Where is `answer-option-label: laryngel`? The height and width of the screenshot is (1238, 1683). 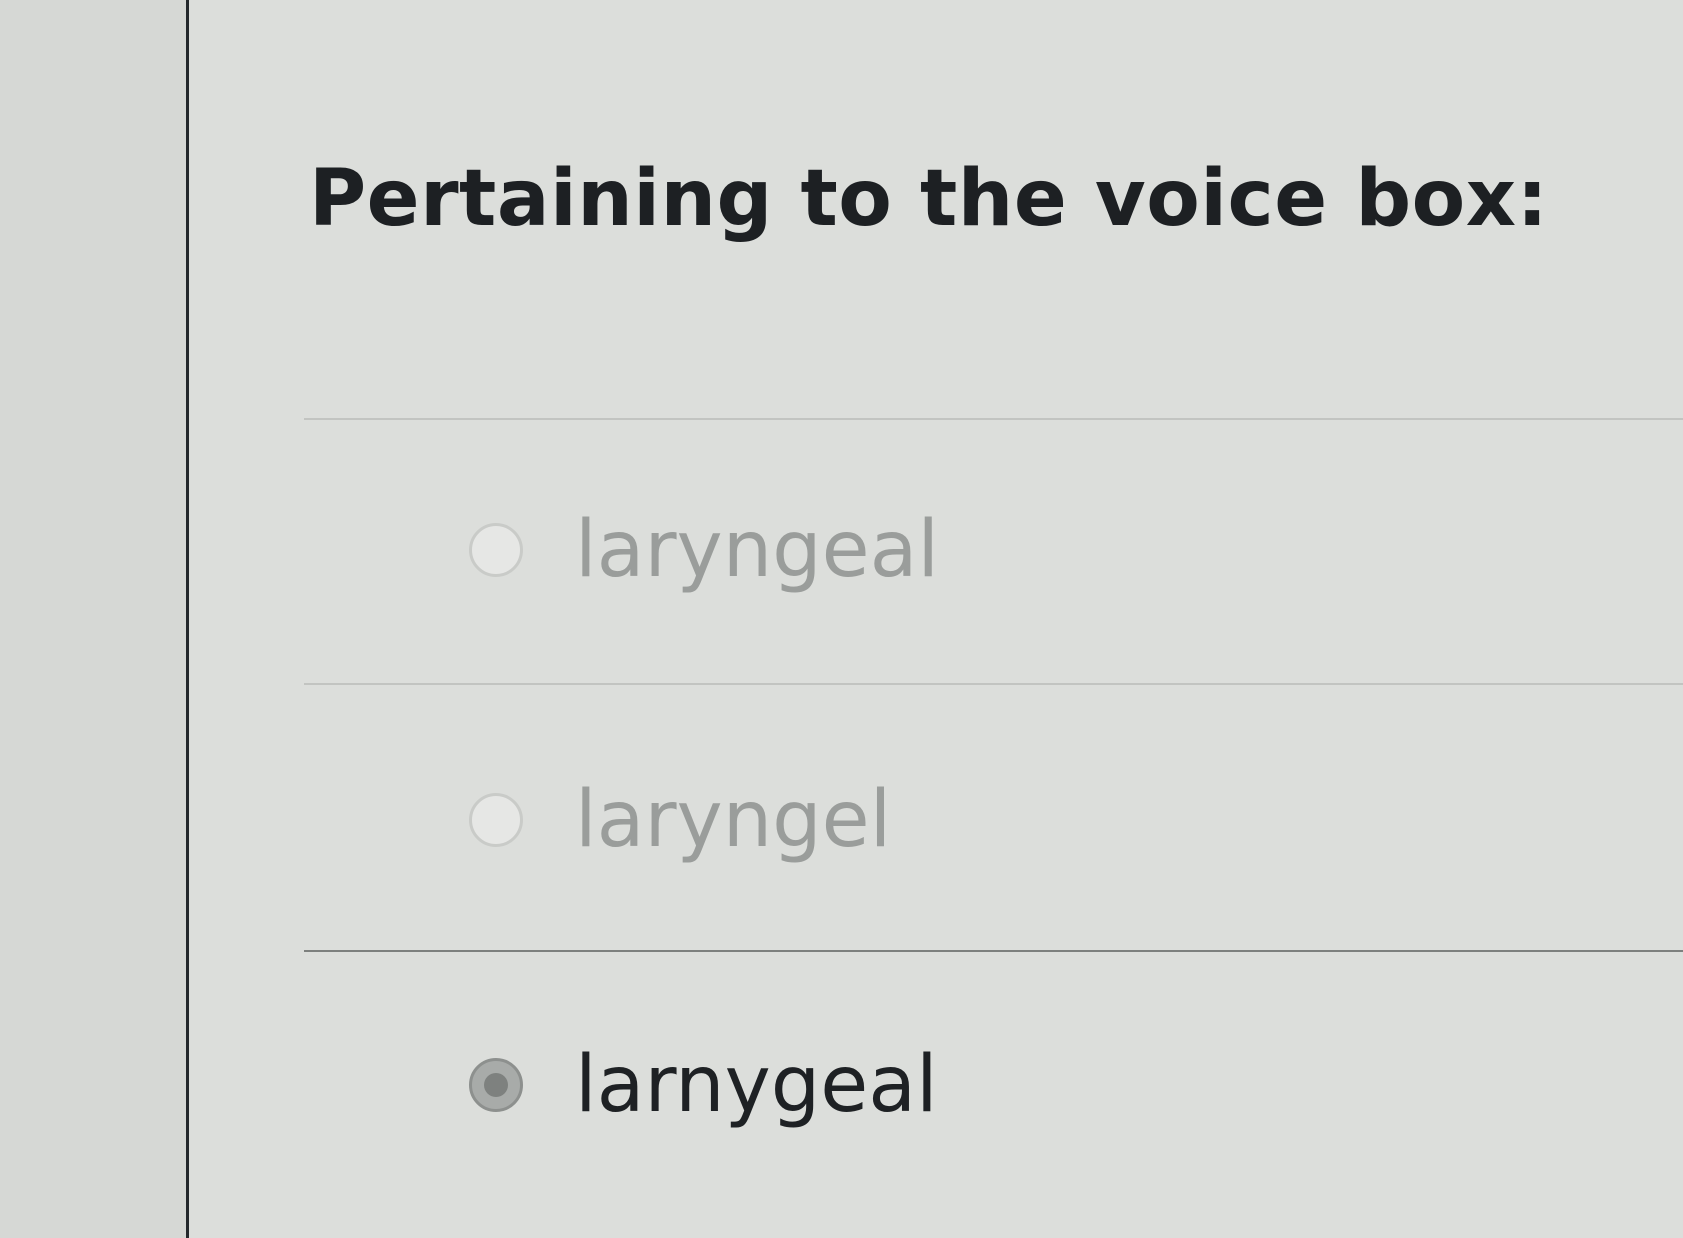 answer-option-label: laryngel is located at coordinates (733, 820).